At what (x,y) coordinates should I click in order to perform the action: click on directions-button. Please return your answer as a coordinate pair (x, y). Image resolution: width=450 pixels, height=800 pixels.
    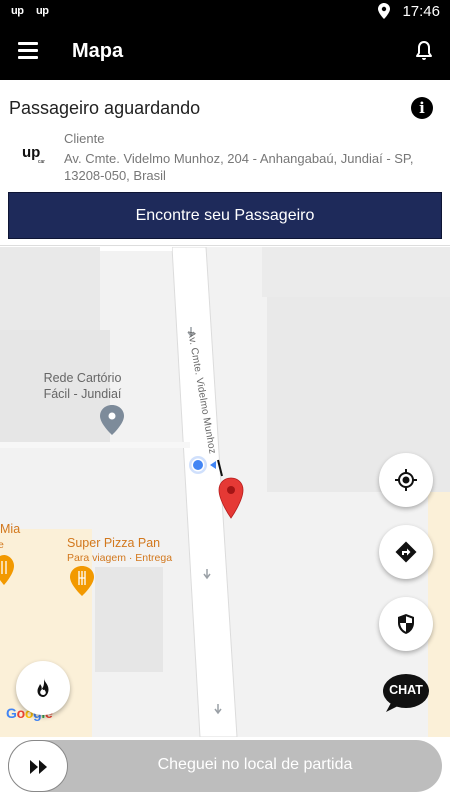
    Looking at the image, I should click on (406, 552).